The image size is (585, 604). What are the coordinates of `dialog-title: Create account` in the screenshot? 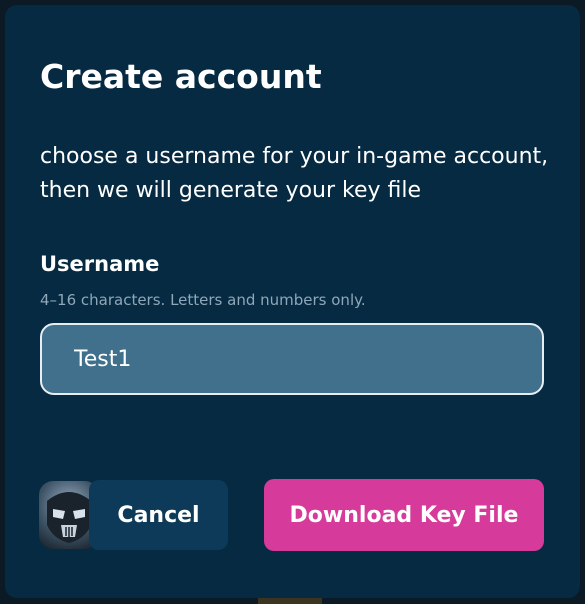 It's located at (181, 76).